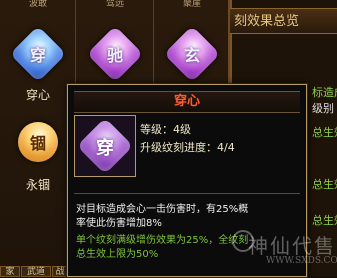 The height and width of the screenshot is (278, 337). I want to click on watermark: 神仙代售 WWW.SXDS.COM, so click(284, 251).